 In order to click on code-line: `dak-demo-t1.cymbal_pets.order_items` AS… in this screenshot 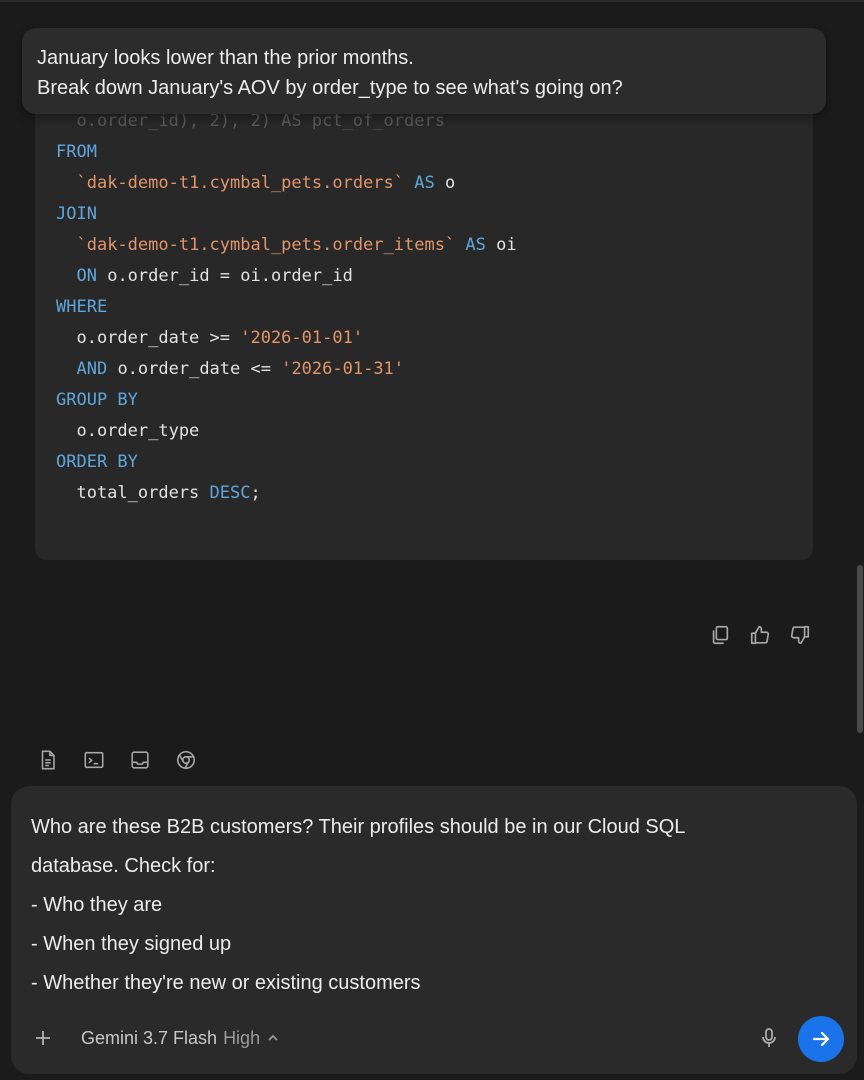, I will do `click(286, 245)`.